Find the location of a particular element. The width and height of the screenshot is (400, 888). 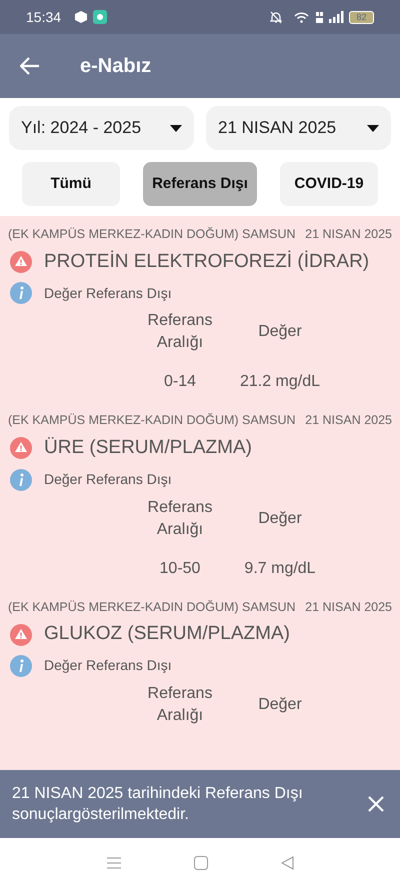

filter-tab: COVID-19 is located at coordinates (329, 184).